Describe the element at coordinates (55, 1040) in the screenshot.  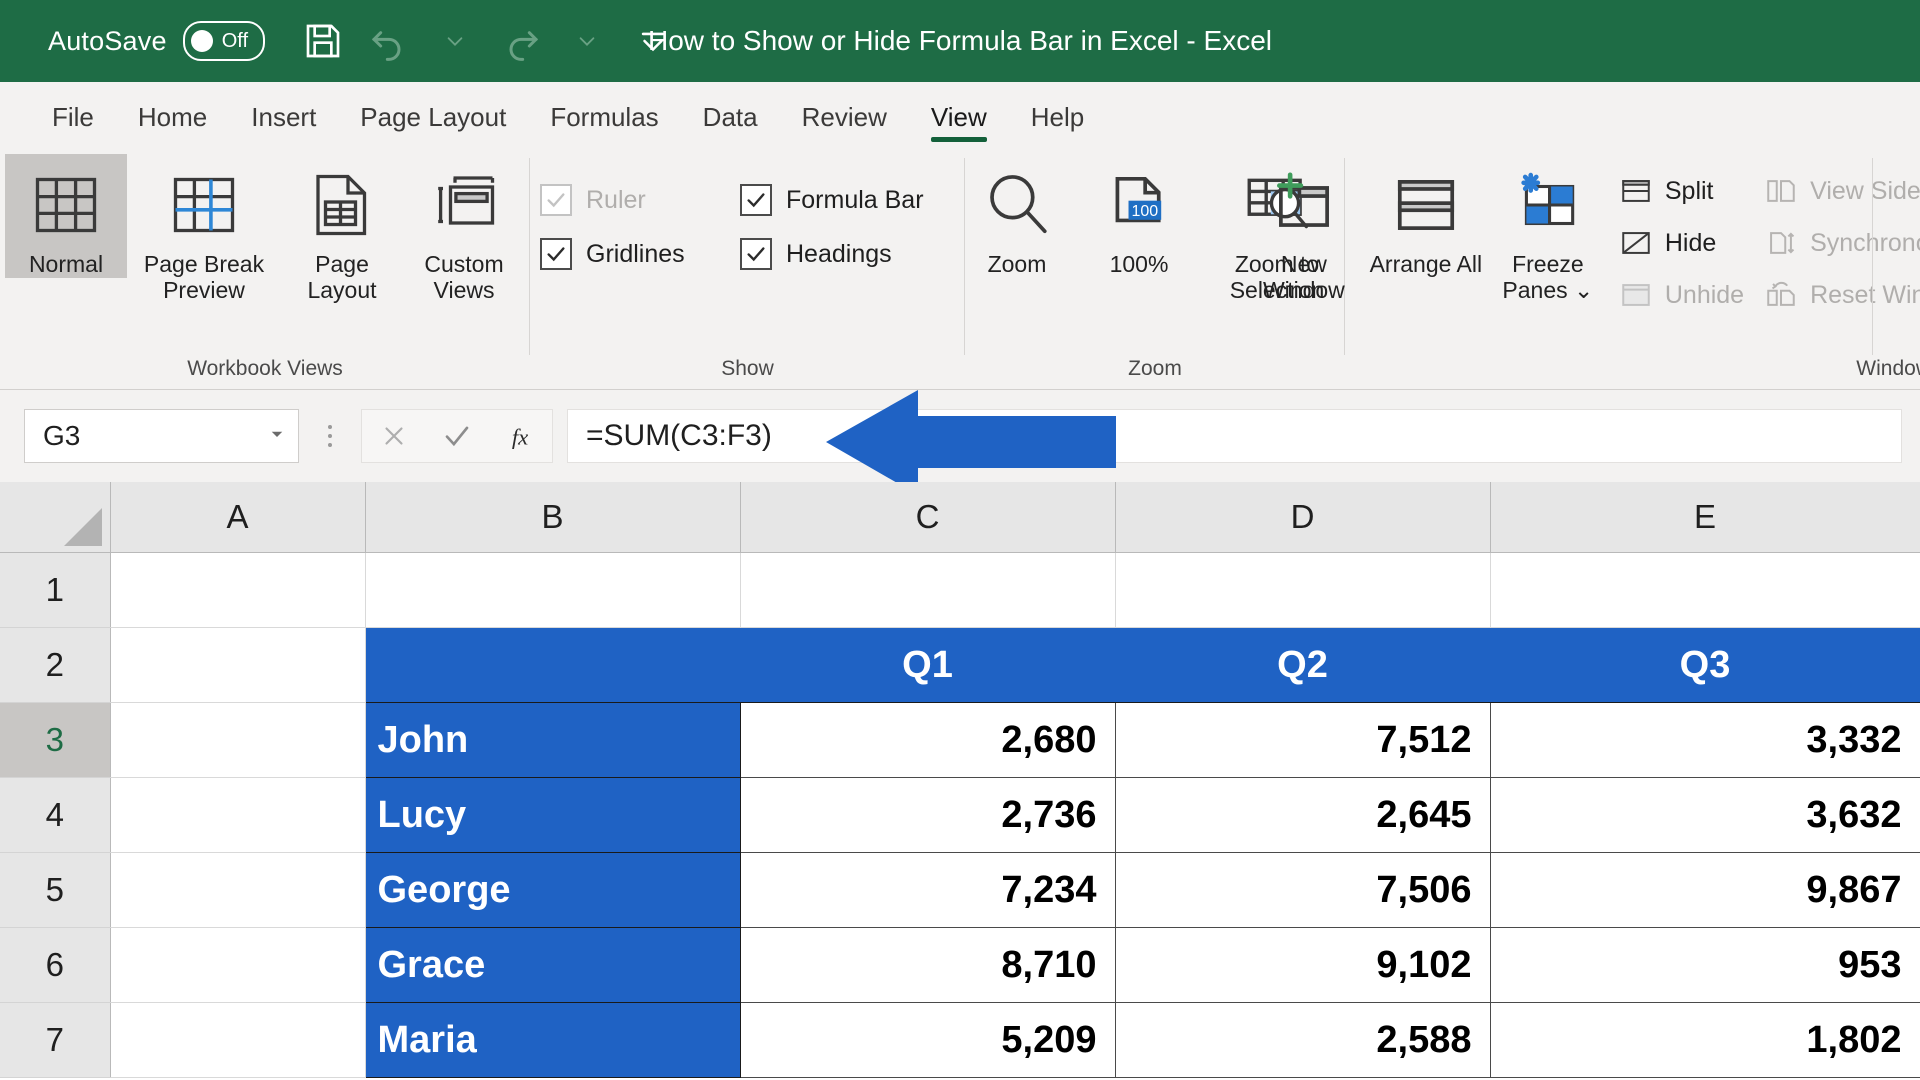
I see `row-header-7: 7` at that location.